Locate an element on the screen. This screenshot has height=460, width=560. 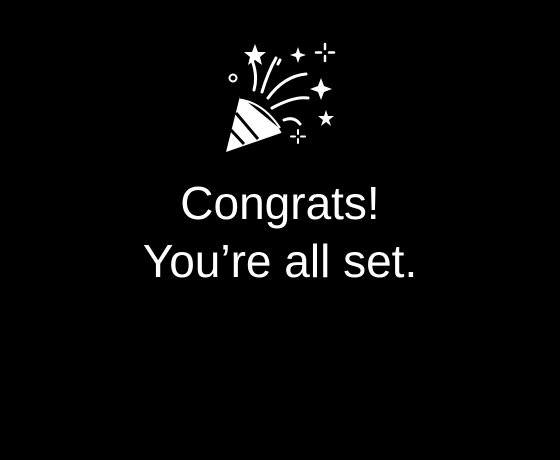
sparkle-bottom is located at coordinates (298, 136).